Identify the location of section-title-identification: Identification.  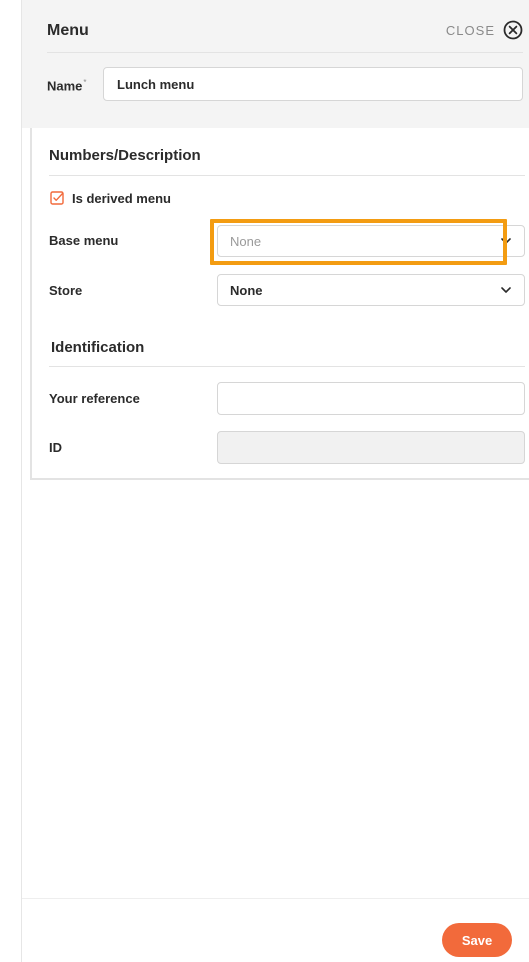
(98, 347).